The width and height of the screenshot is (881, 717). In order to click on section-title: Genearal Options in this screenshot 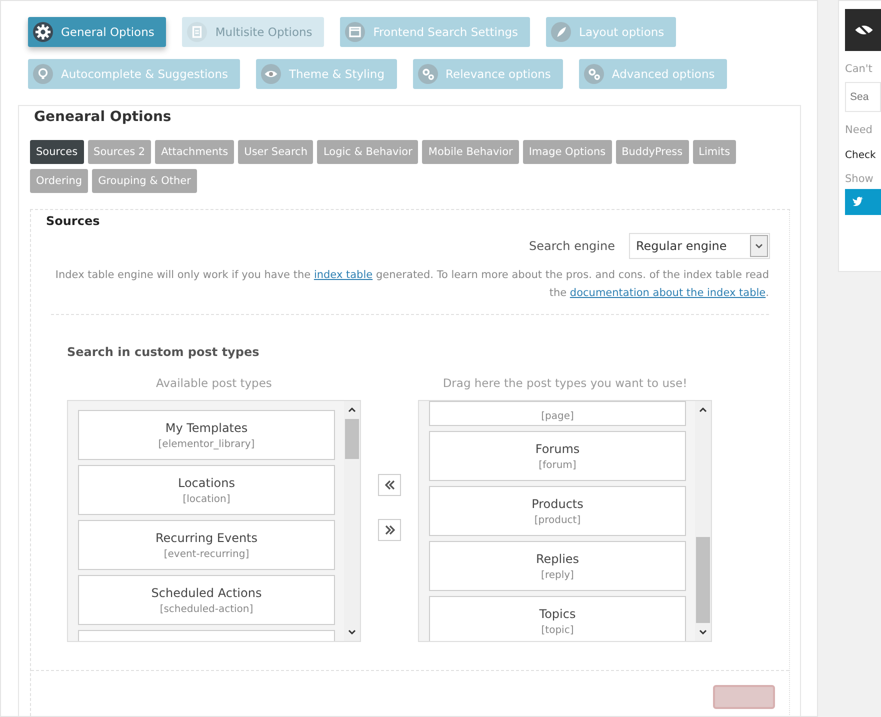, I will do `click(103, 117)`.